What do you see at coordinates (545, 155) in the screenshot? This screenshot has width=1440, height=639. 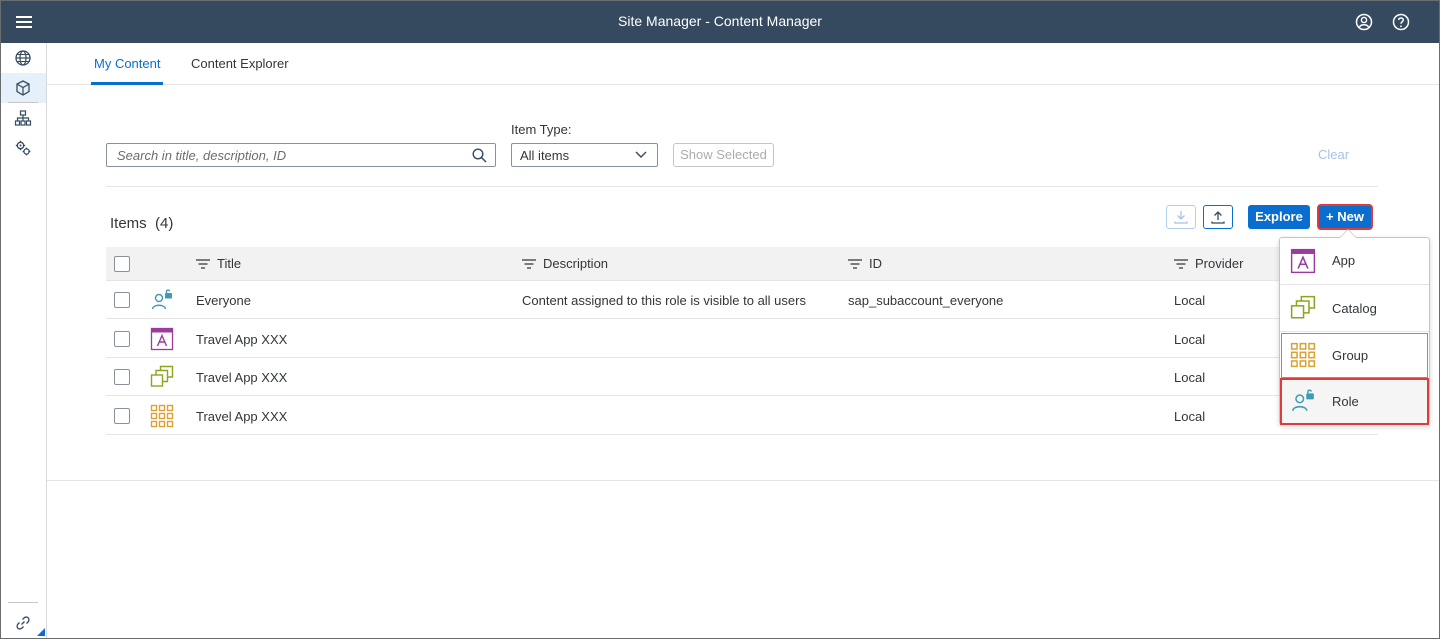 I see `item-type-value: All items` at bounding box center [545, 155].